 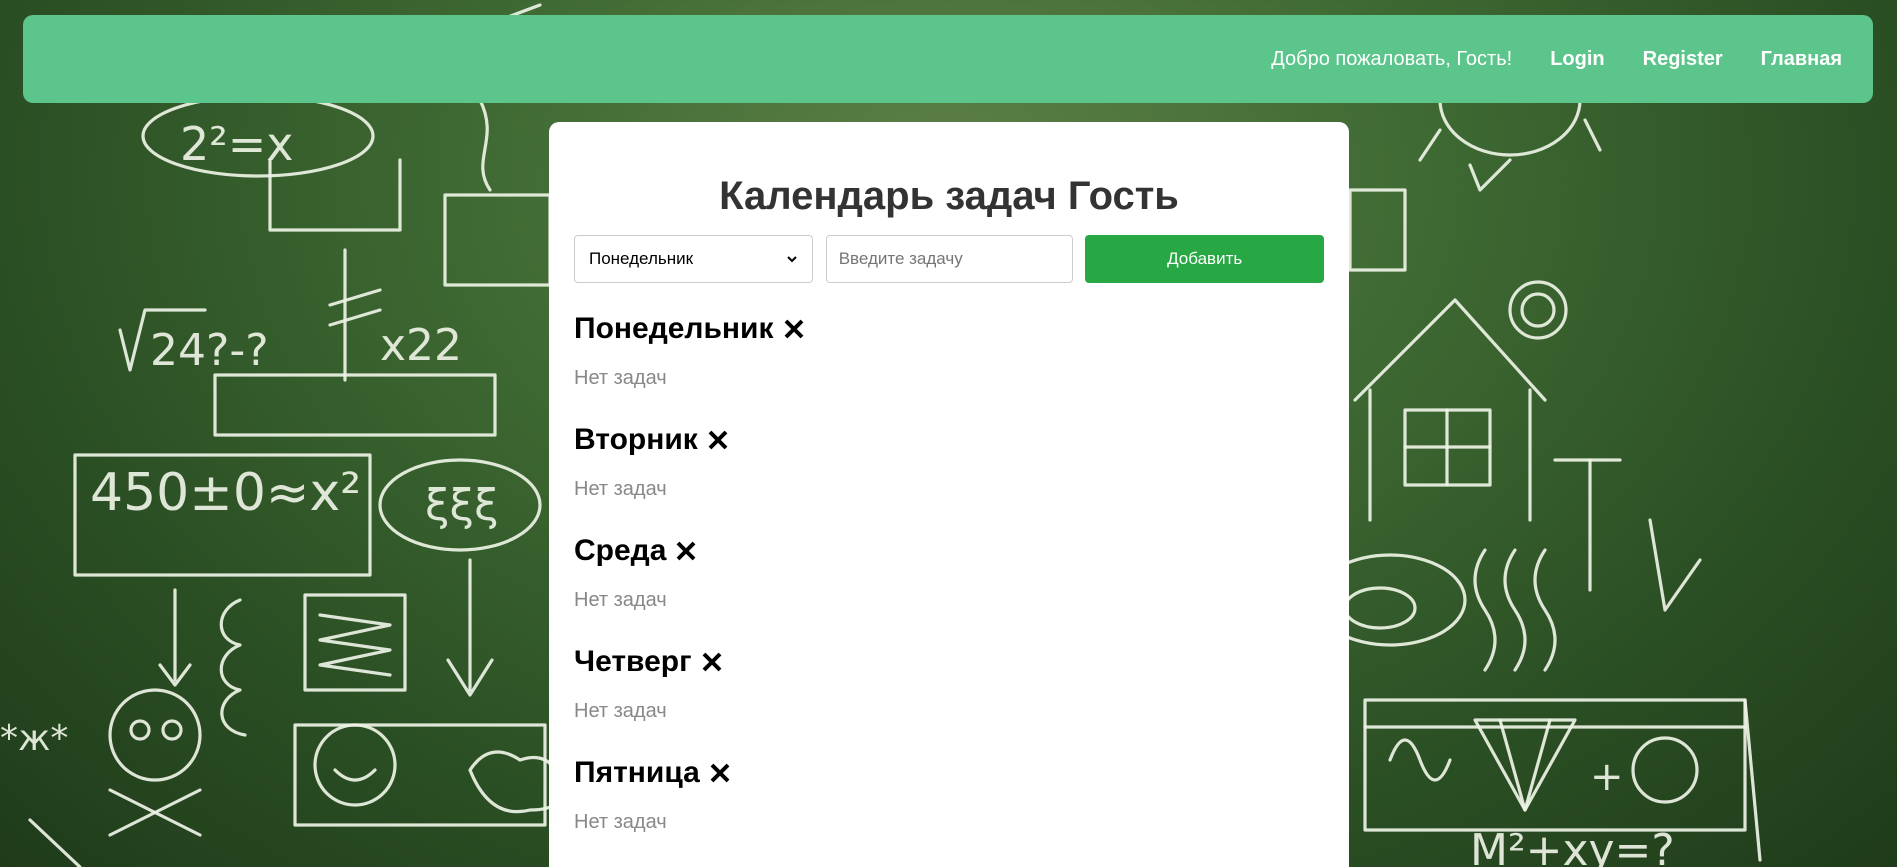 What do you see at coordinates (949, 662) in the screenshot?
I see `day-heading: Четверг` at bounding box center [949, 662].